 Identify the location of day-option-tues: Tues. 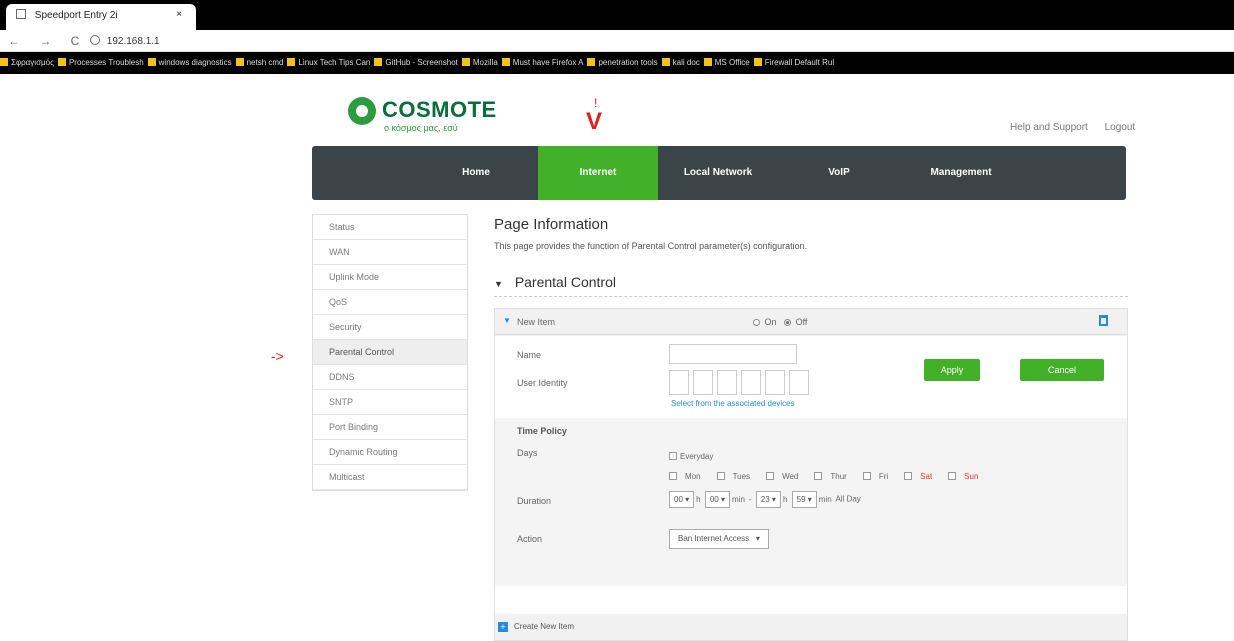
(737, 476).